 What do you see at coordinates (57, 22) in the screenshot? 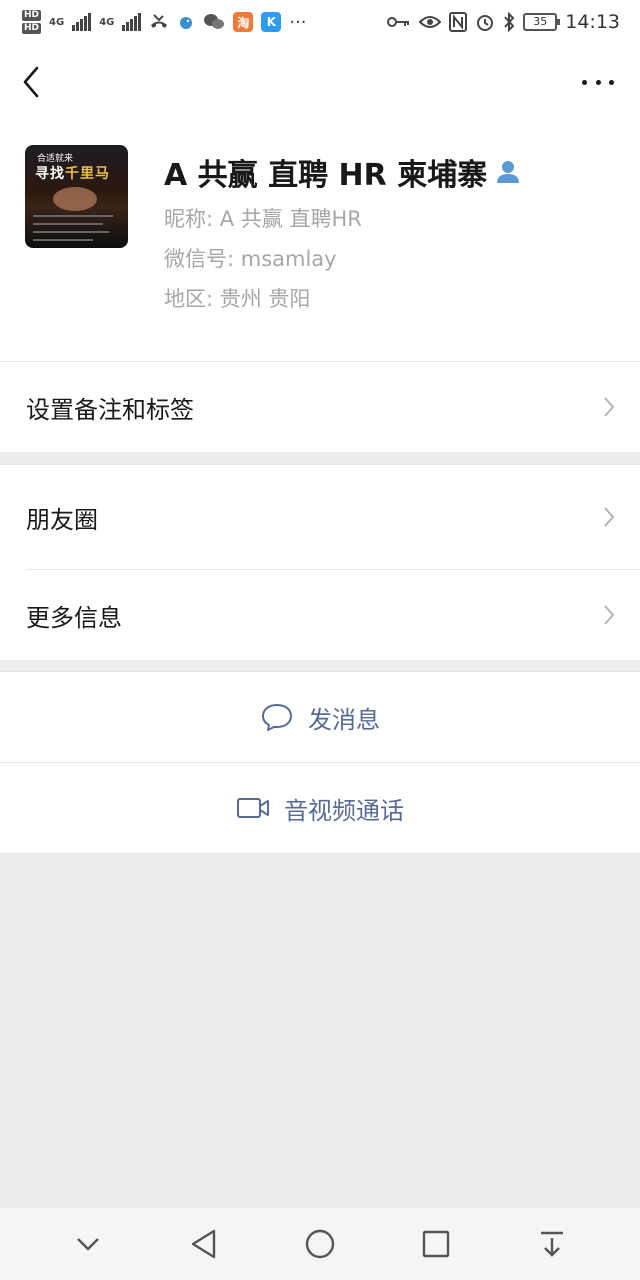
I see `network-type-1: 4G` at bounding box center [57, 22].